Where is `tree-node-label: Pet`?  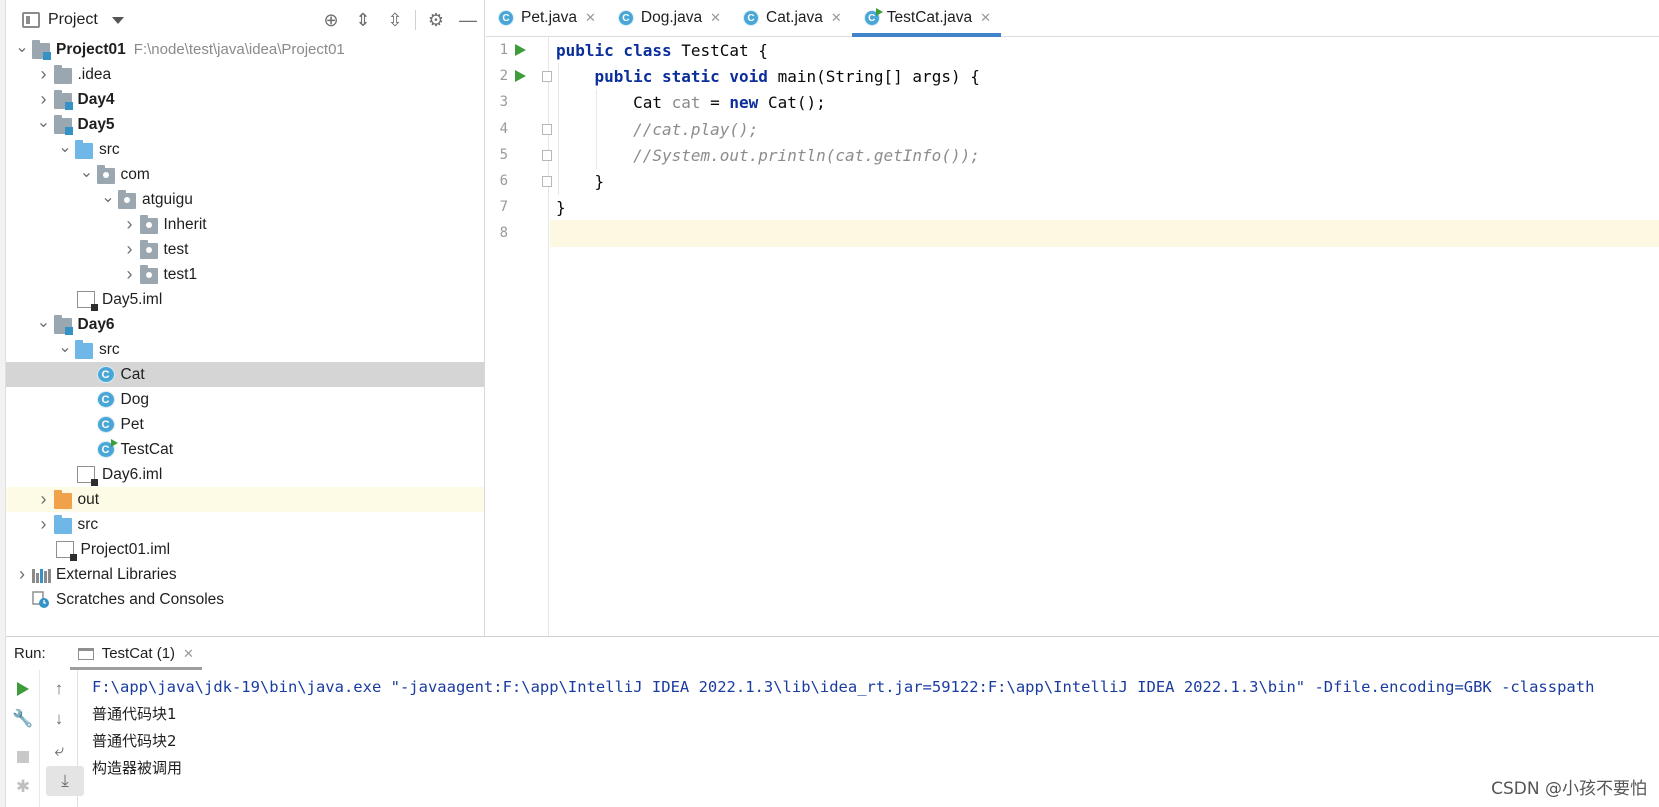
tree-node-label: Pet is located at coordinates (132, 424).